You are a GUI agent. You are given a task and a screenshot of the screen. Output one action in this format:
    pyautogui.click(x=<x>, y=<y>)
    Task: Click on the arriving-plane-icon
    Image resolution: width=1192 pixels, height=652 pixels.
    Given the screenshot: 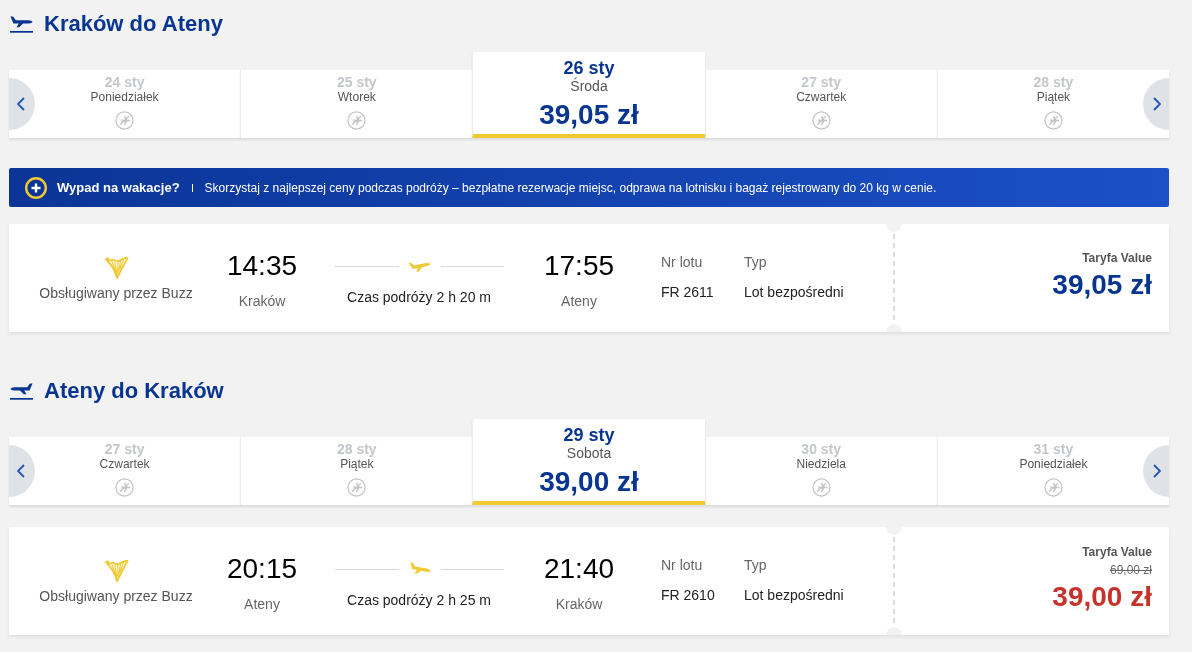 What is the action you would take?
    pyautogui.click(x=21, y=391)
    